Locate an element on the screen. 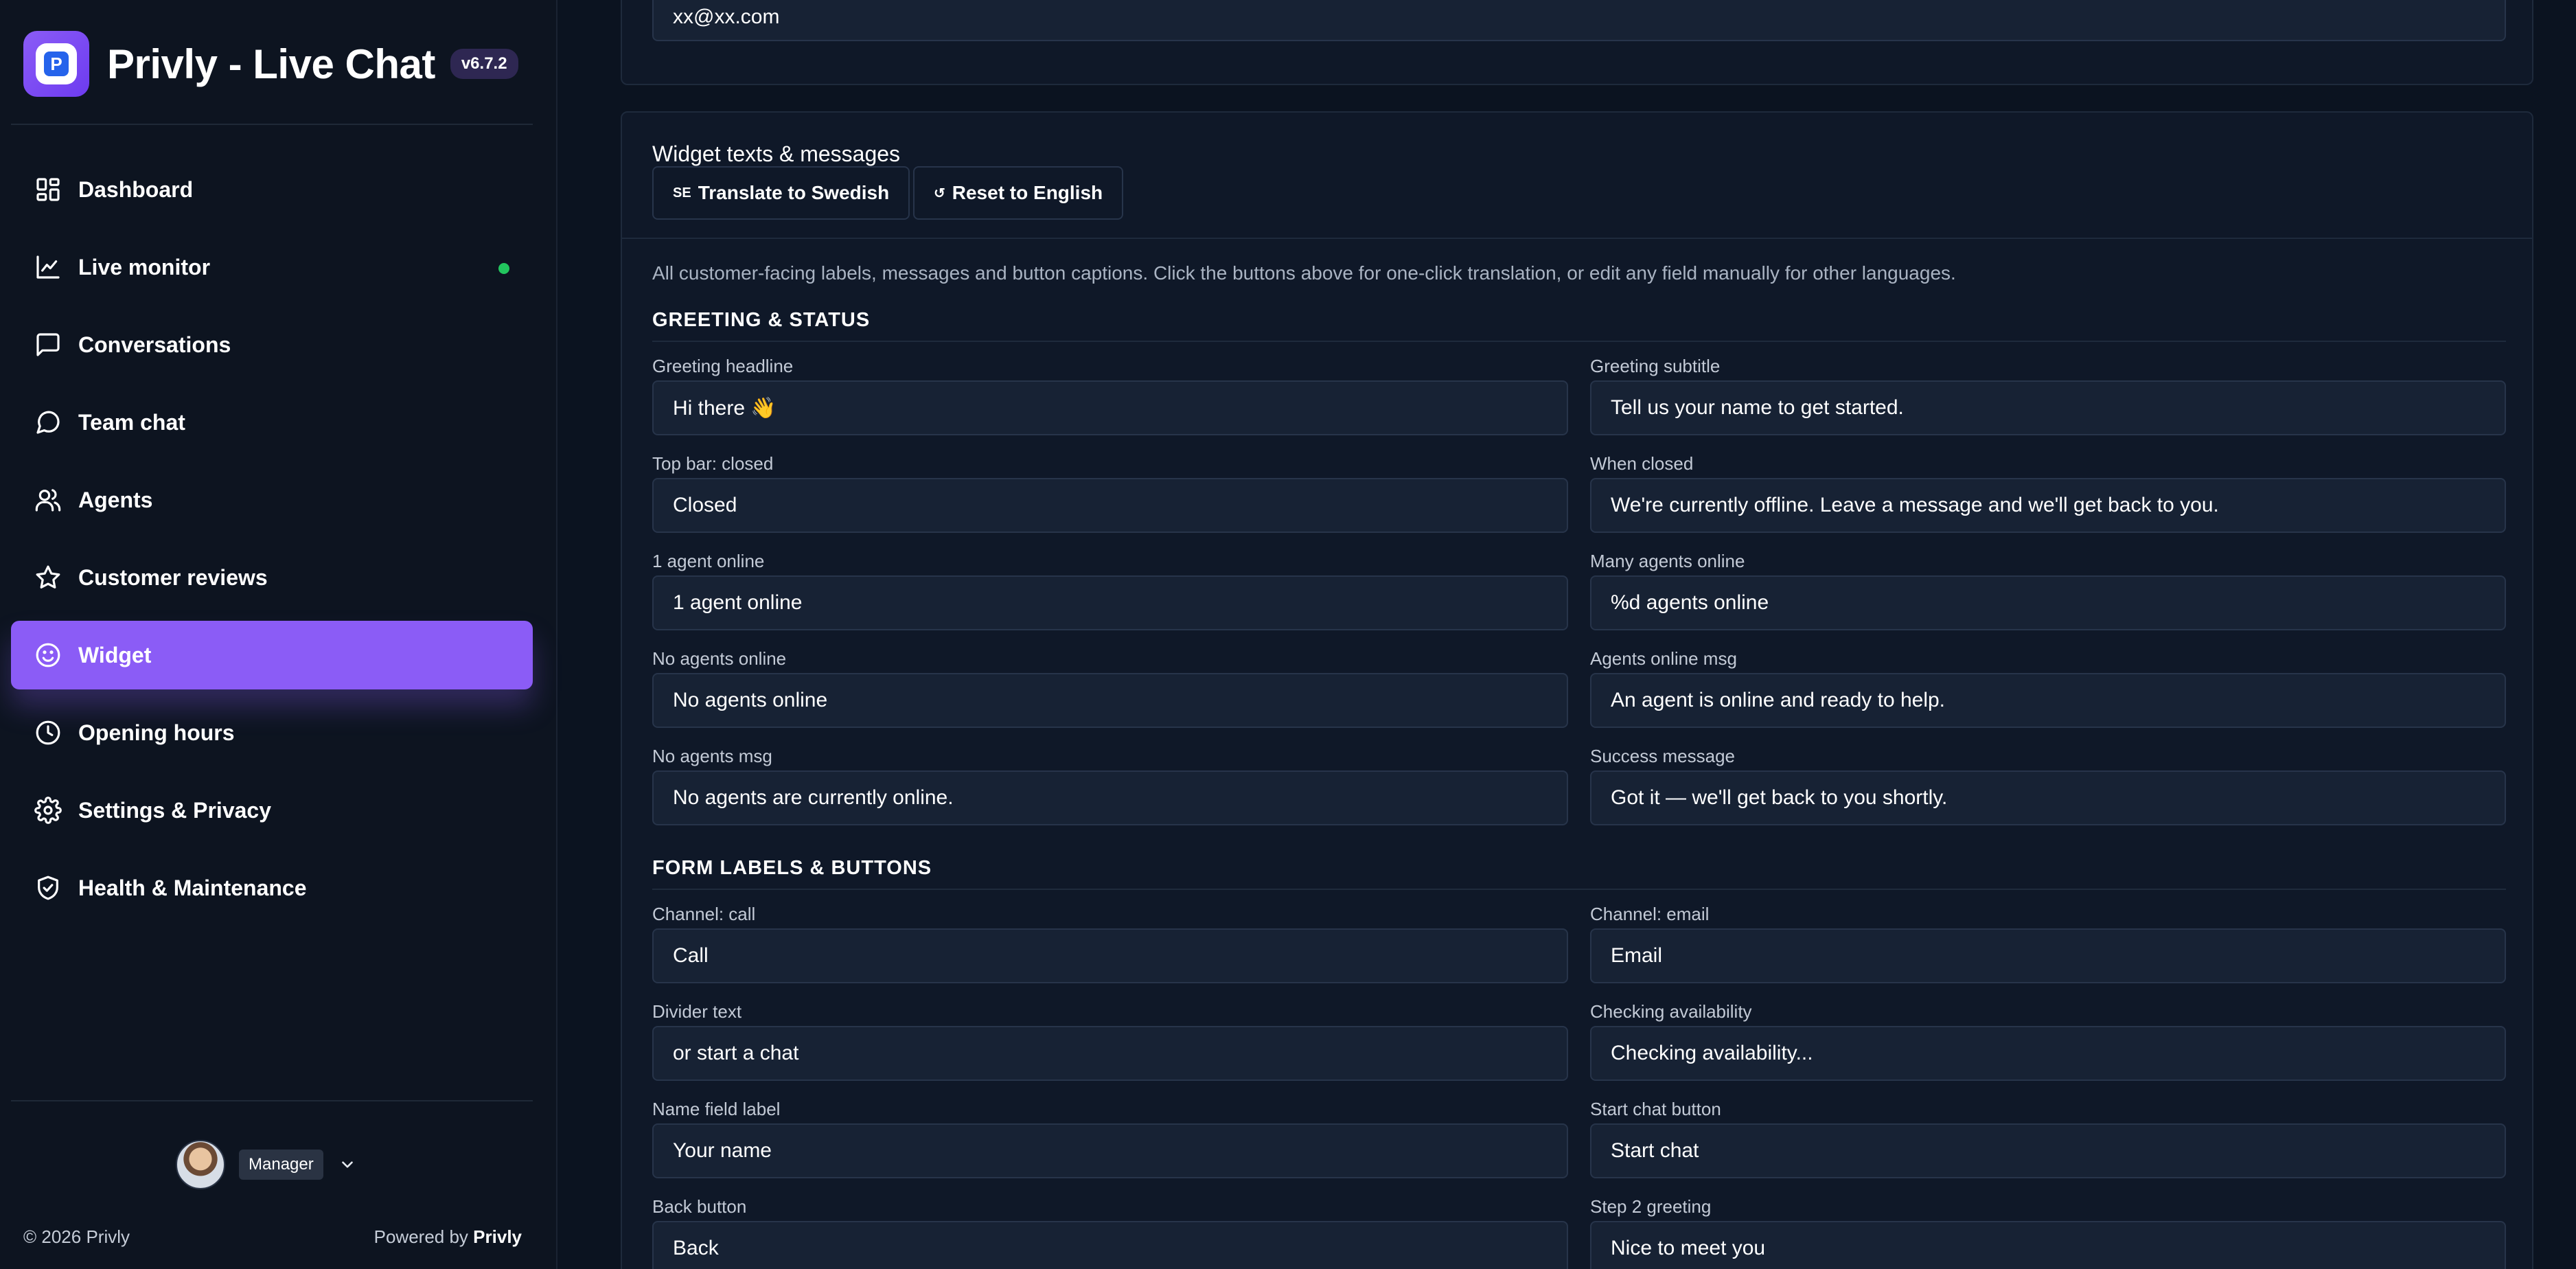 The image size is (2576, 1269). sidebar-item-label: Conversations is located at coordinates (154, 344).